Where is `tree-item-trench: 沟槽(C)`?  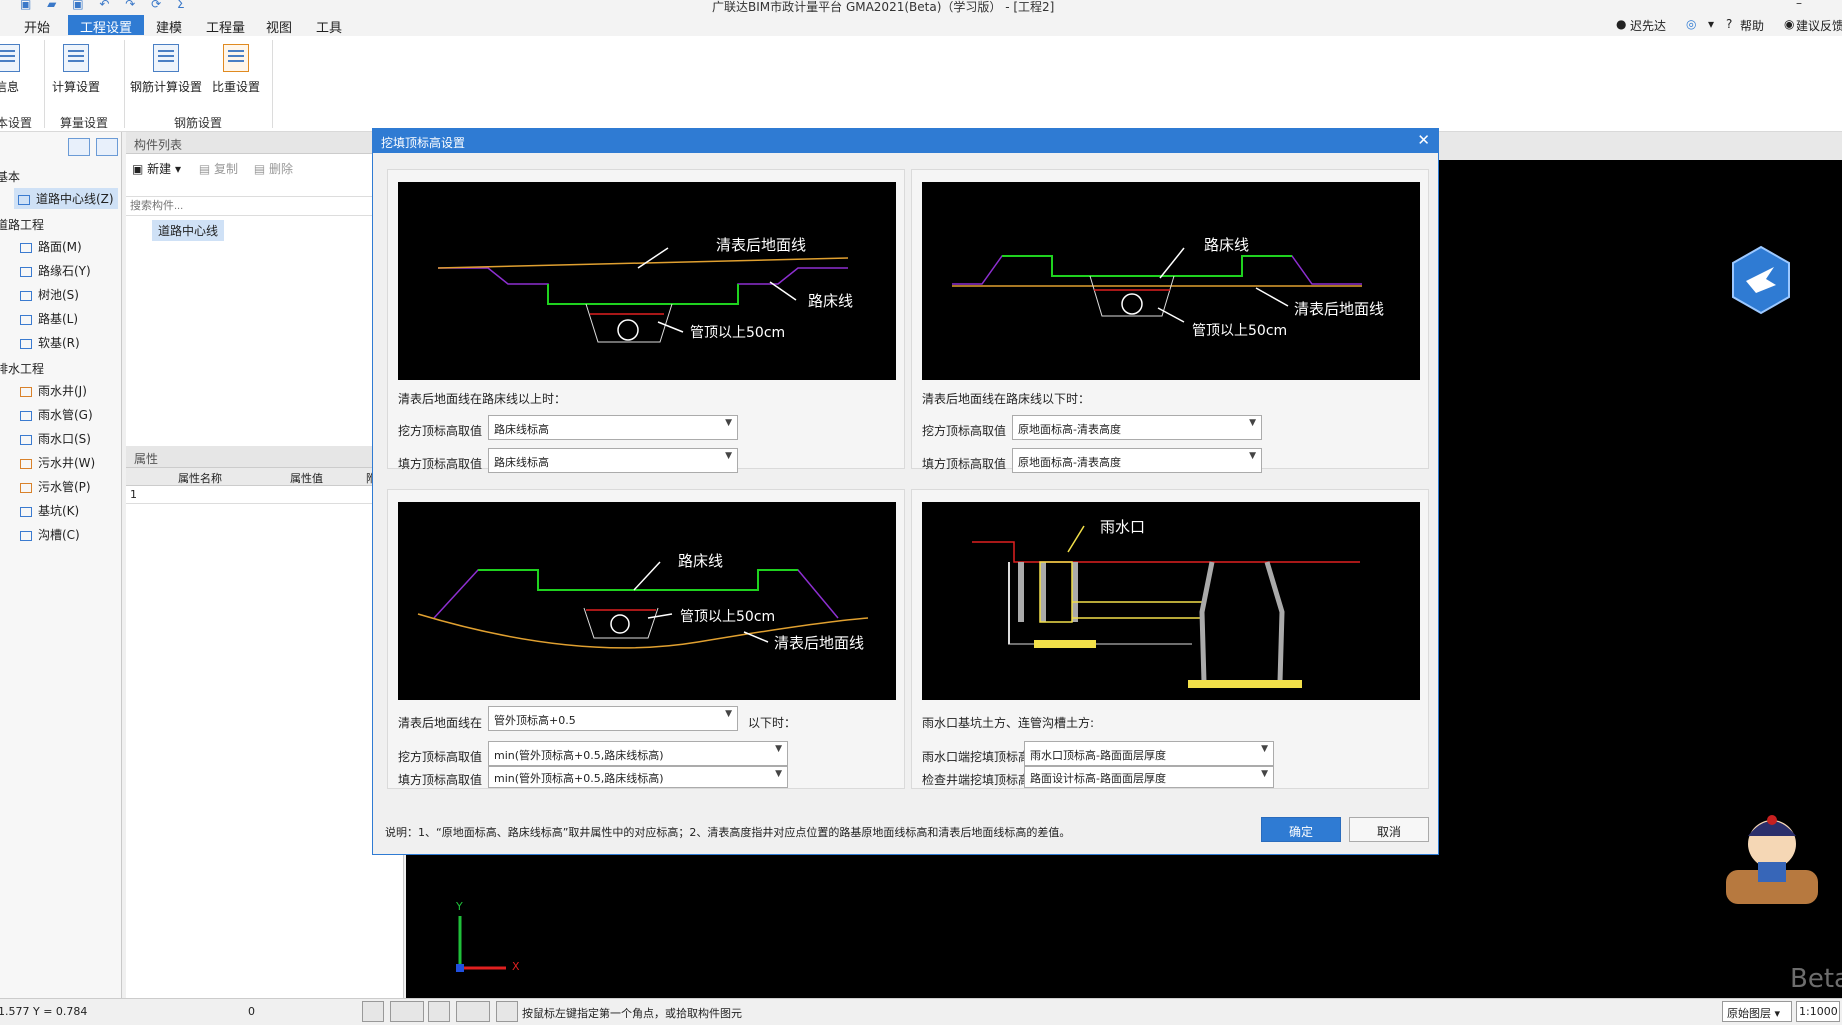 tree-item-trench: 沟槽(C) is located at coordinates (50, 534).